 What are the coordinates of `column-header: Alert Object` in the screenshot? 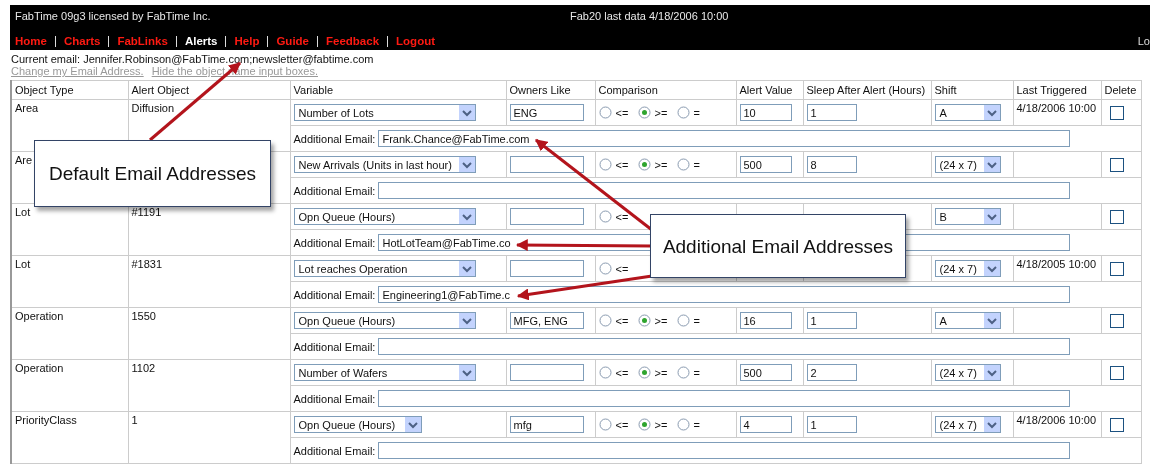 It's located at (209, 90).